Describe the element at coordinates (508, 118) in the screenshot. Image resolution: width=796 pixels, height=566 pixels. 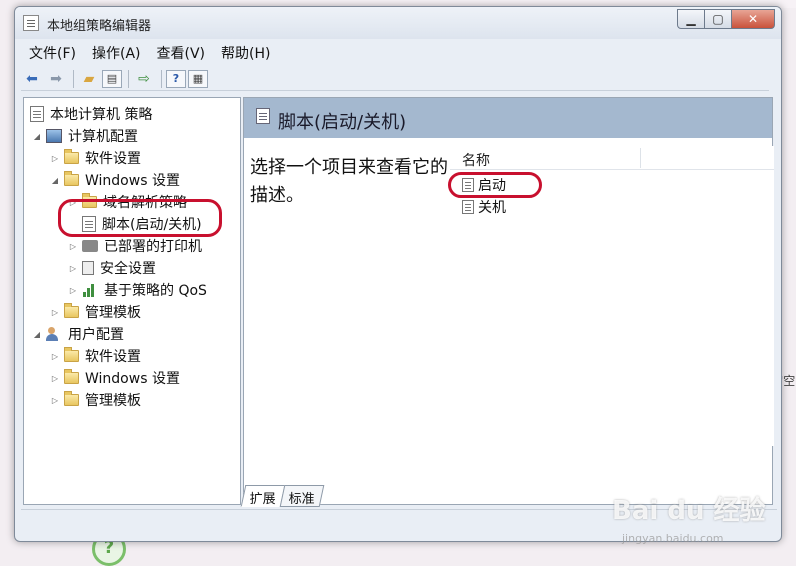
I see `details-header: 脚本(启动/关机)` at that location.